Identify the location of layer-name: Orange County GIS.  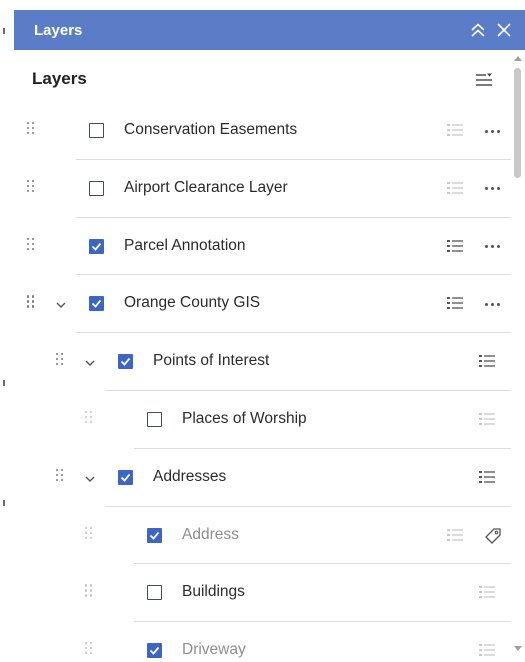
(192, 303).